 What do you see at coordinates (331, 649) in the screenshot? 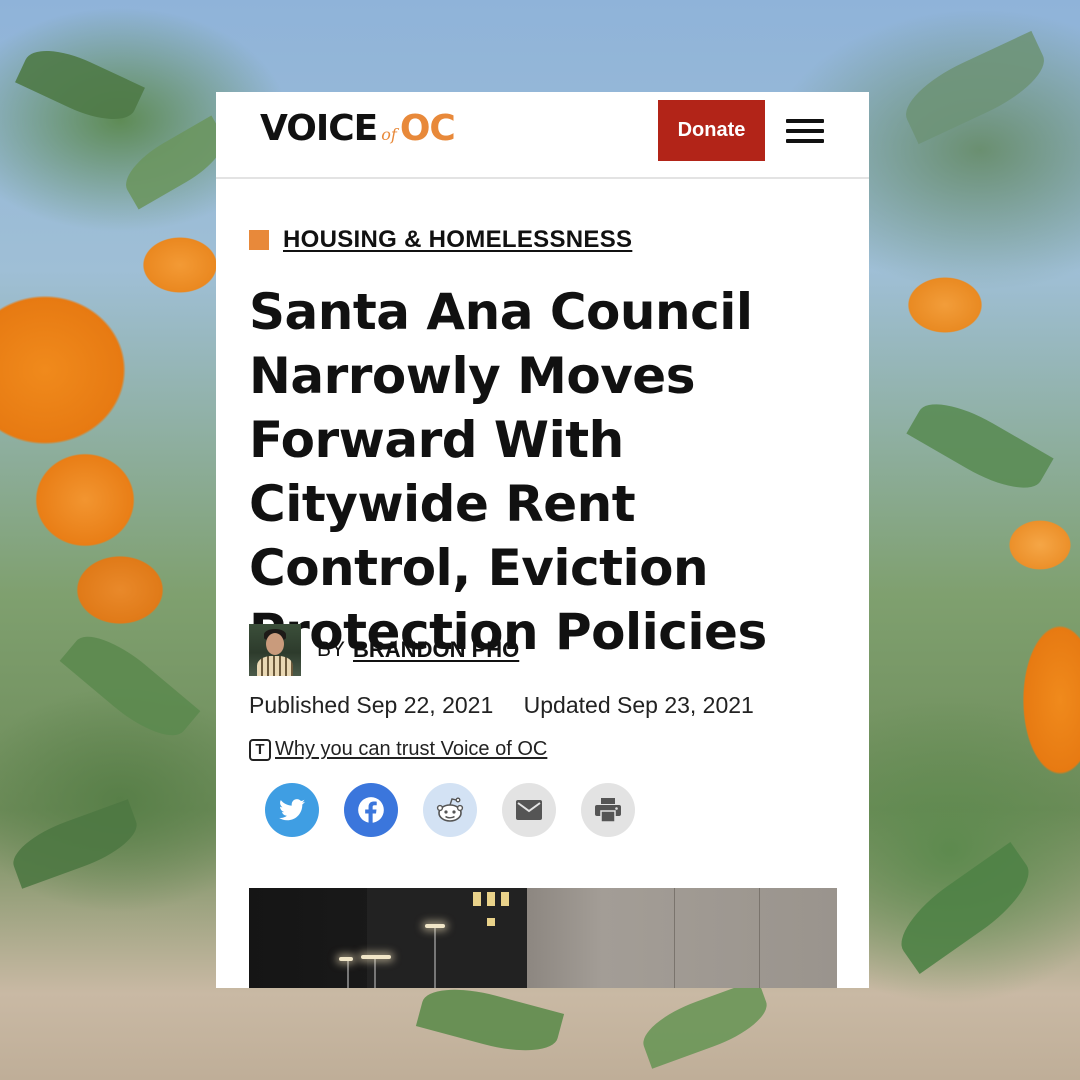
I see `byline-prefix: BY` at bounding box center [331, 649].